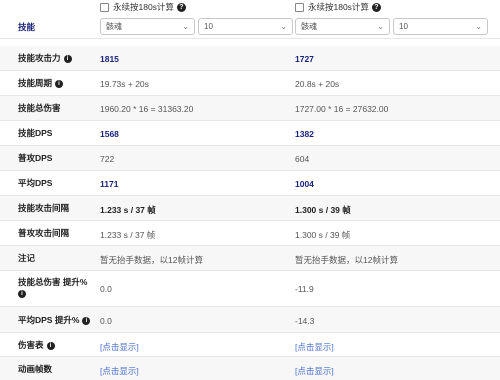 This screenshot has height=380, width=500. I want to click on anim-frames-show-link-left: [点击显示], so click(119, 371).